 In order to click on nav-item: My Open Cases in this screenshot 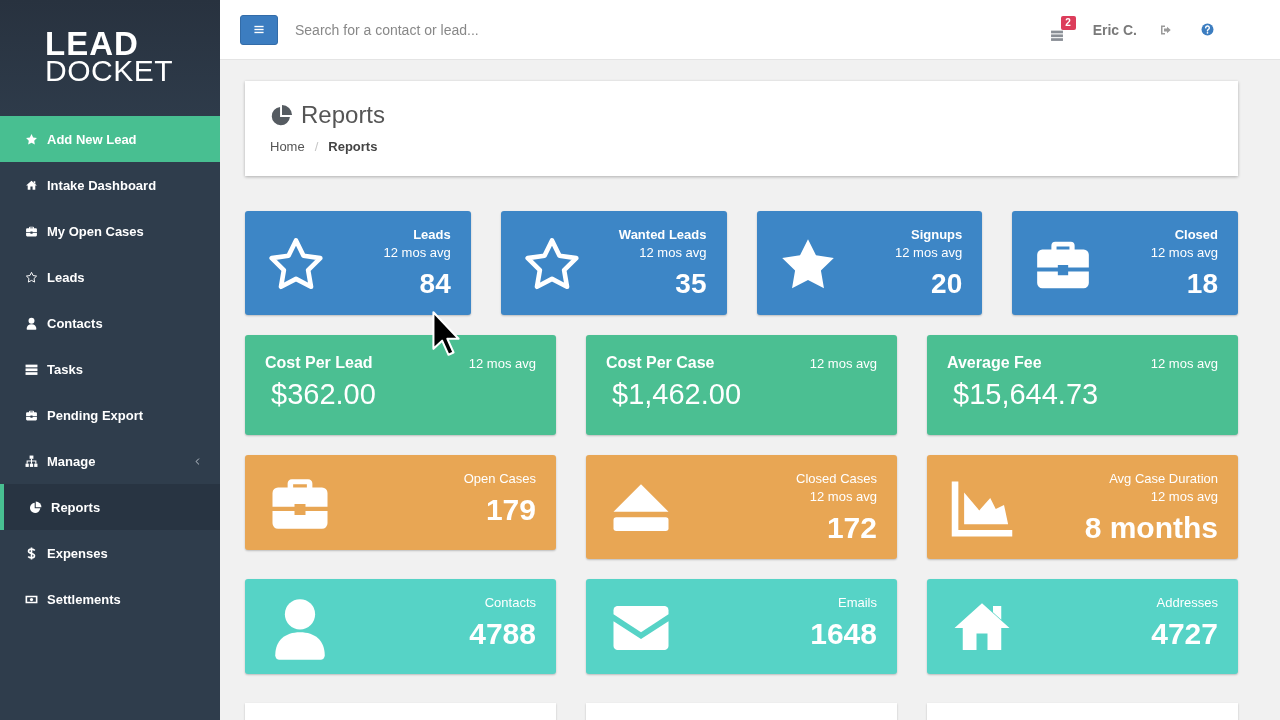, I will do `click(110, 231)`.